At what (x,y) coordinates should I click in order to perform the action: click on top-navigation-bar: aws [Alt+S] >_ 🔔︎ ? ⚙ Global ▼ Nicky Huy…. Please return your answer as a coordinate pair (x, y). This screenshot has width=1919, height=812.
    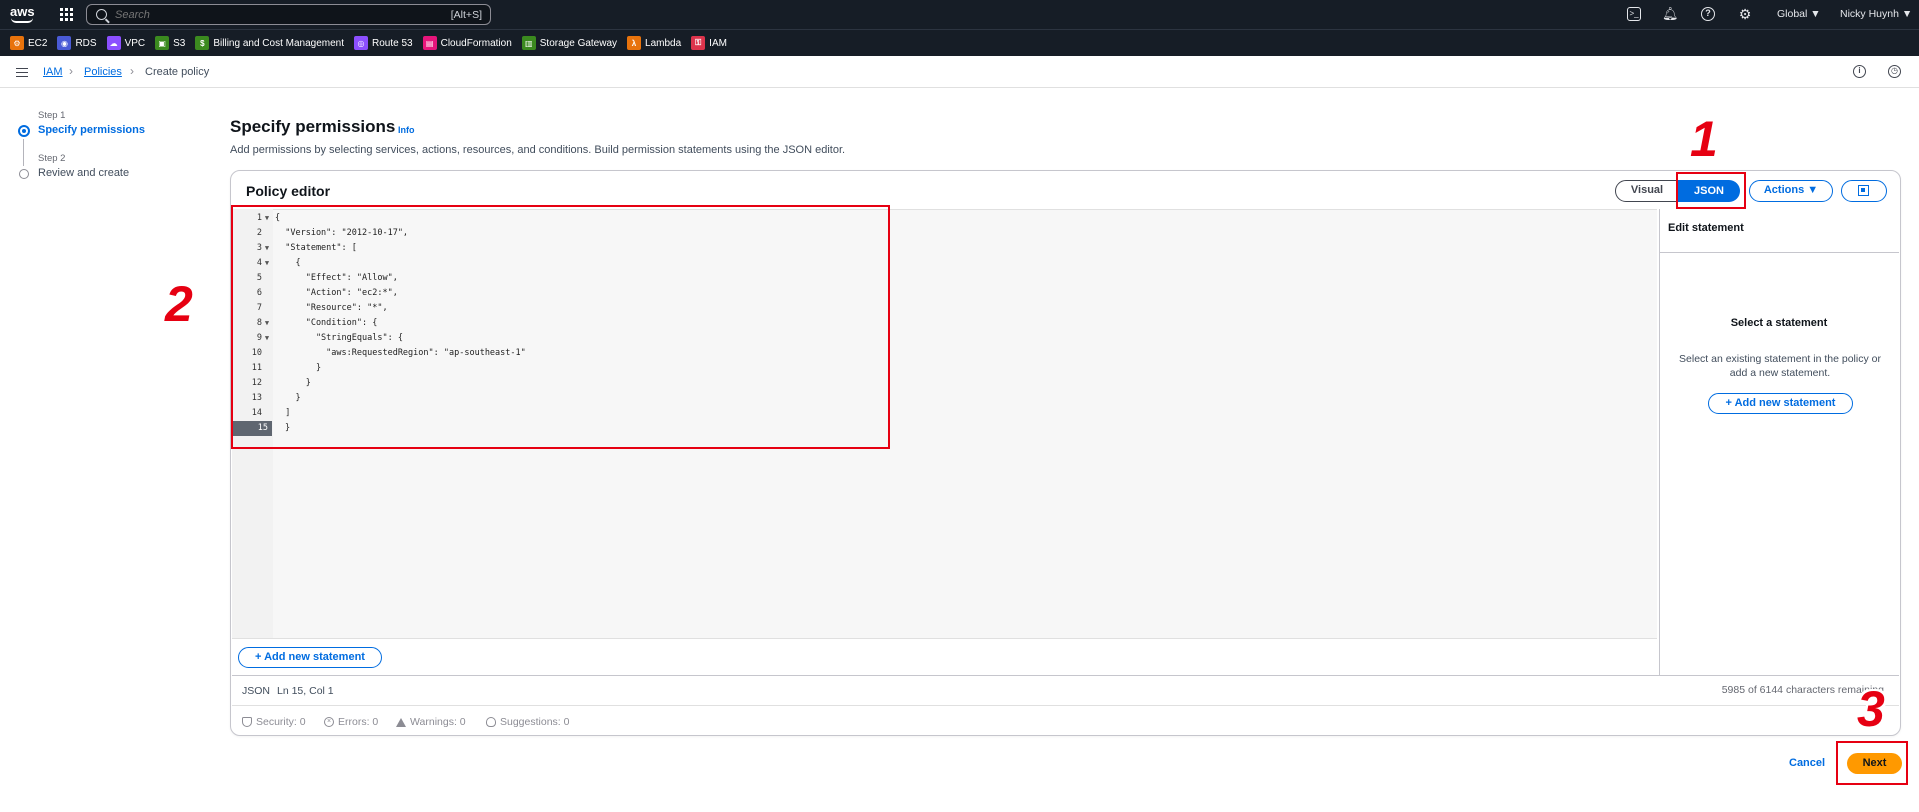
    Looking at the image, I should click on (959, 14).